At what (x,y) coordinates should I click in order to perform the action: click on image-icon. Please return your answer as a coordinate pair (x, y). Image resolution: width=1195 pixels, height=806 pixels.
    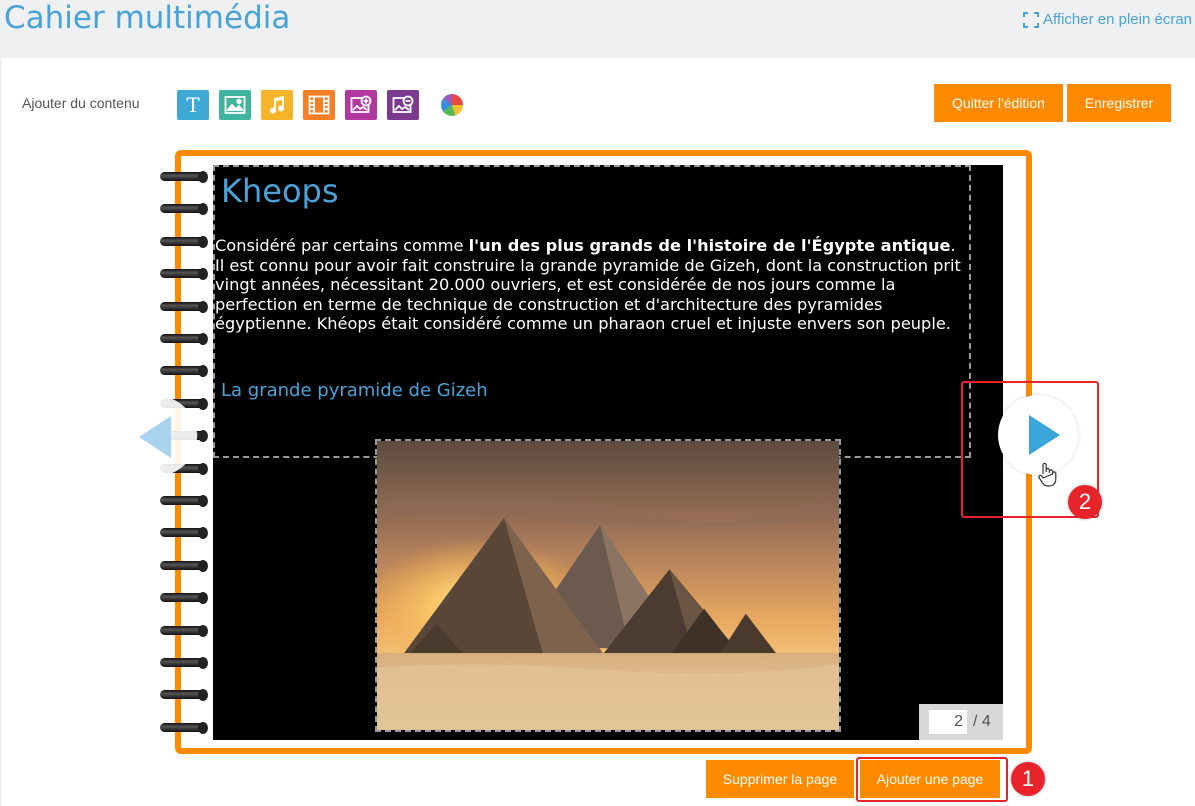
    Looking at the image, I should click on (235, 105).